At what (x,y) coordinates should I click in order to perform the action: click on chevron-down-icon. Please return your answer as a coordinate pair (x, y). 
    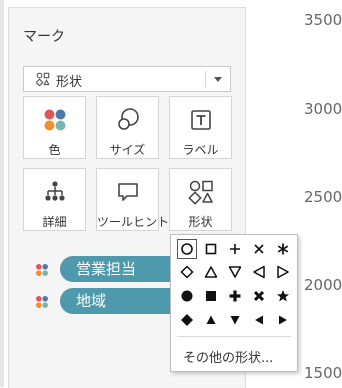
    Looking at the image, I should click on (218, 79).